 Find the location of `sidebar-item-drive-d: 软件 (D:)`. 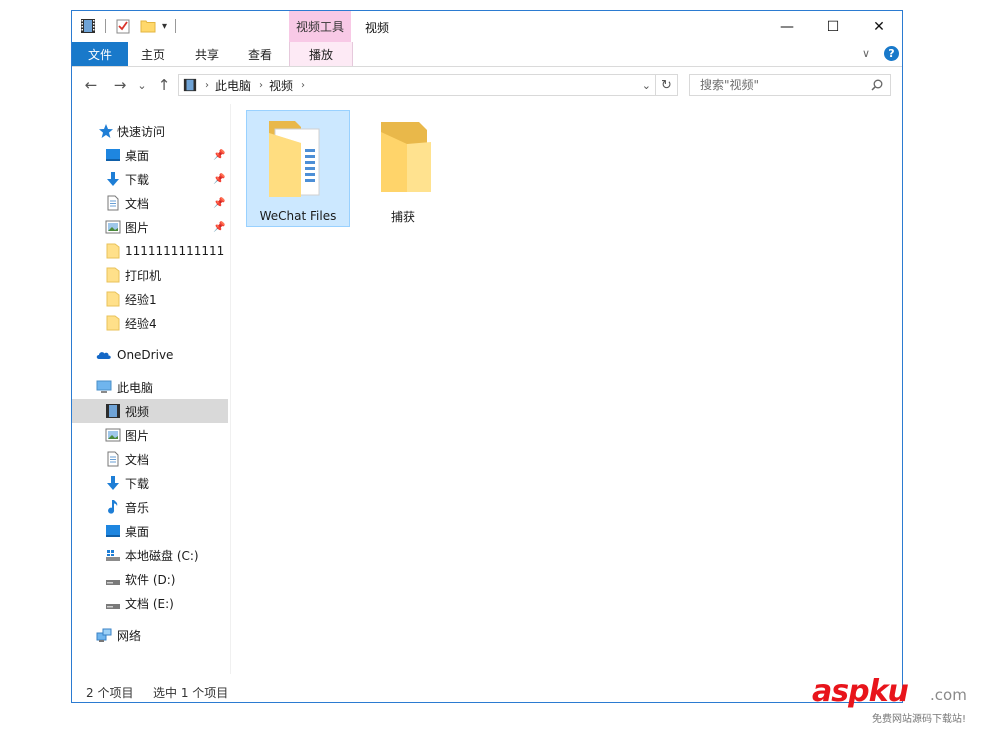

sidebar-item-drive-d: 软件 (D:) is located at coordinates (150, 579).